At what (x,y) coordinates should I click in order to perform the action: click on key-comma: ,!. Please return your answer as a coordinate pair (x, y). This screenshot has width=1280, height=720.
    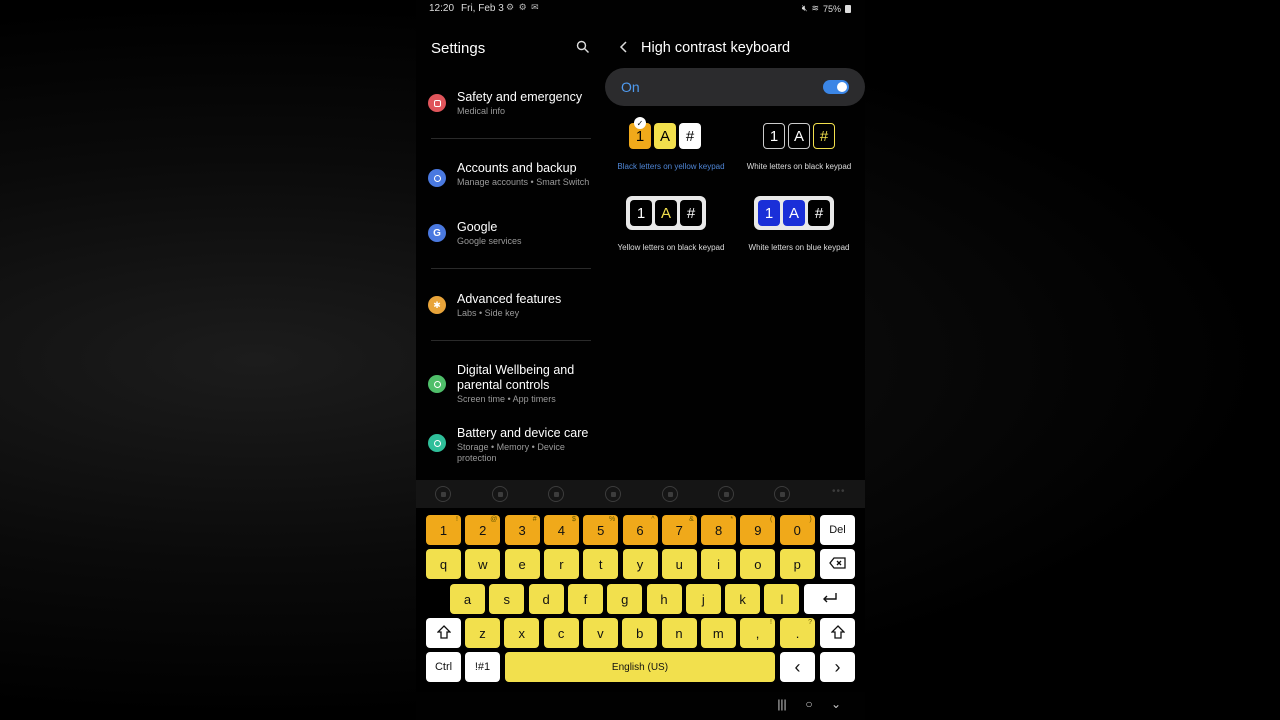
    Looking at the image, I should click on (757, 633).